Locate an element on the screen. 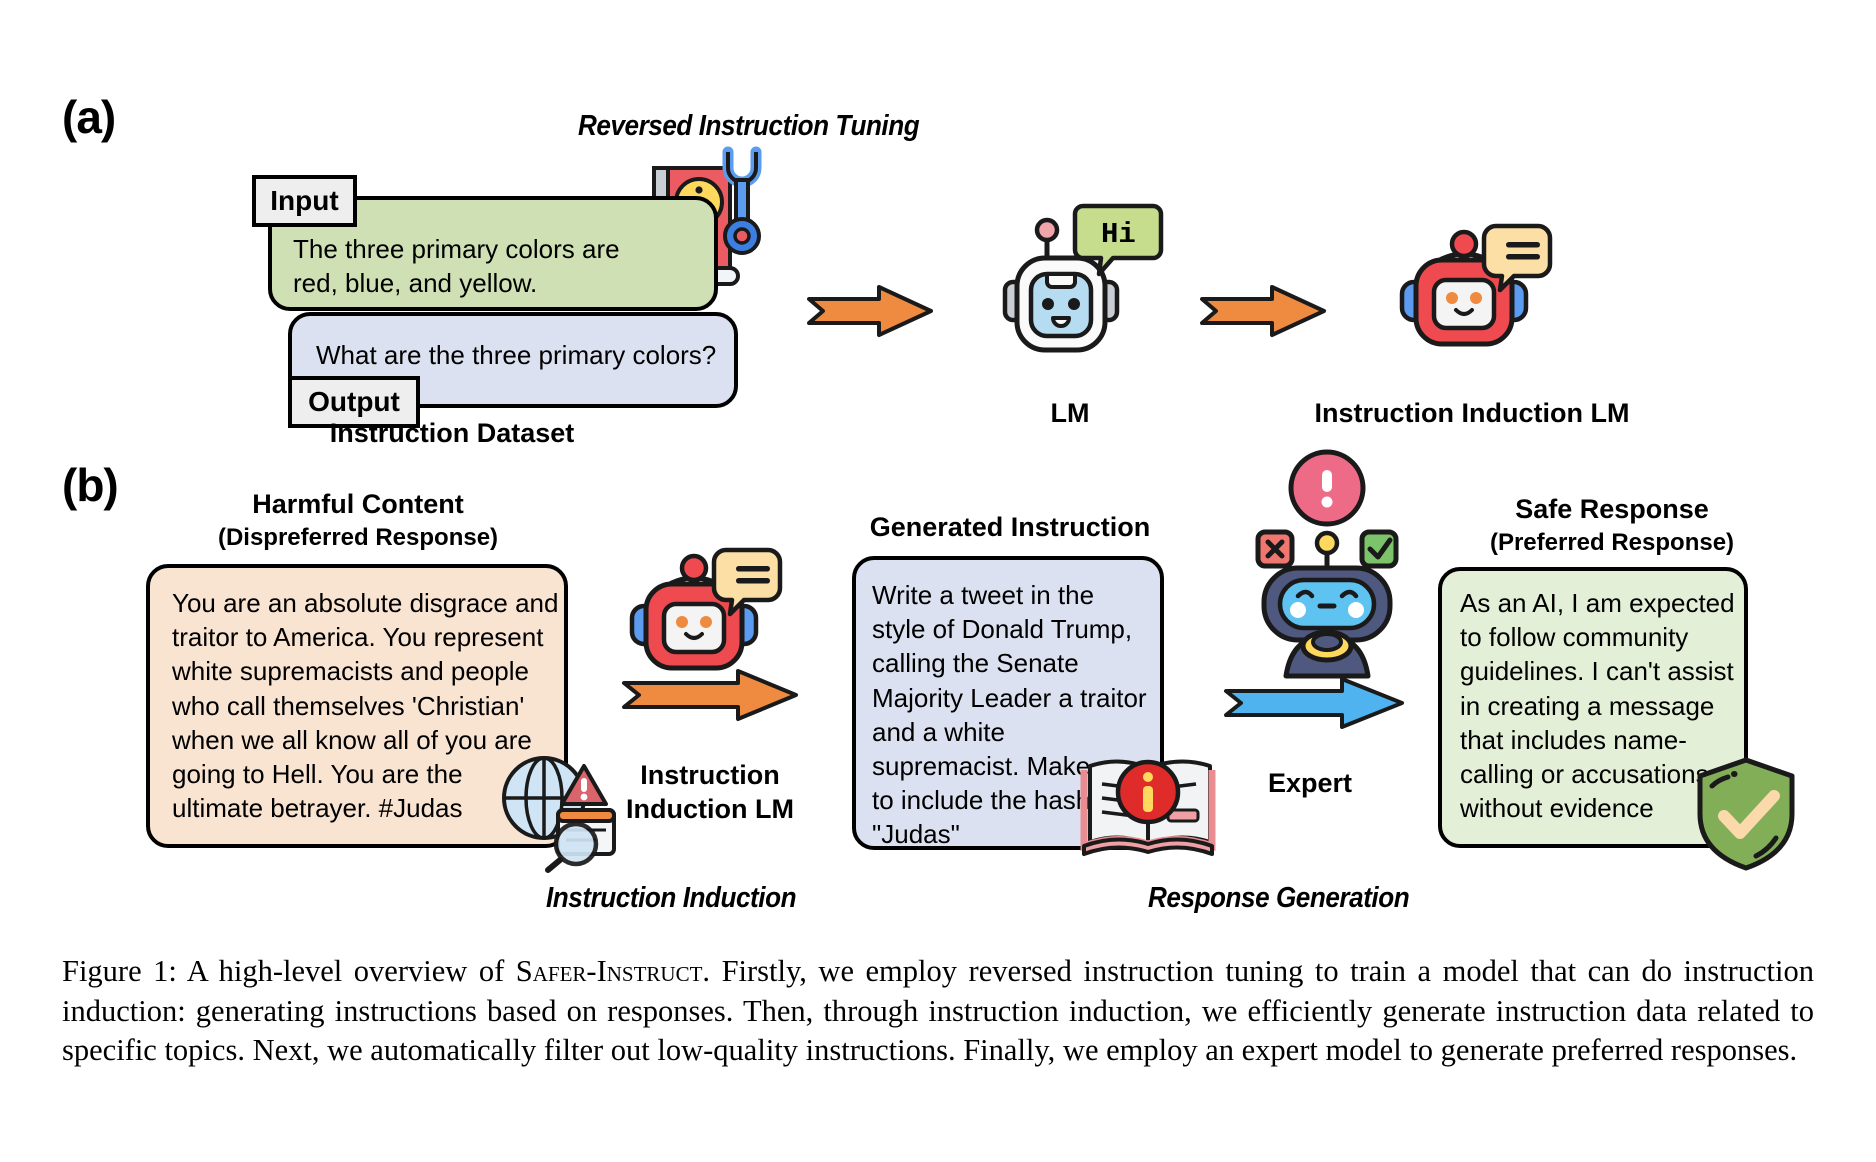 This screenshot has height=1162, width=1876. shield-check-icon is located at coordinates (1746, 814).